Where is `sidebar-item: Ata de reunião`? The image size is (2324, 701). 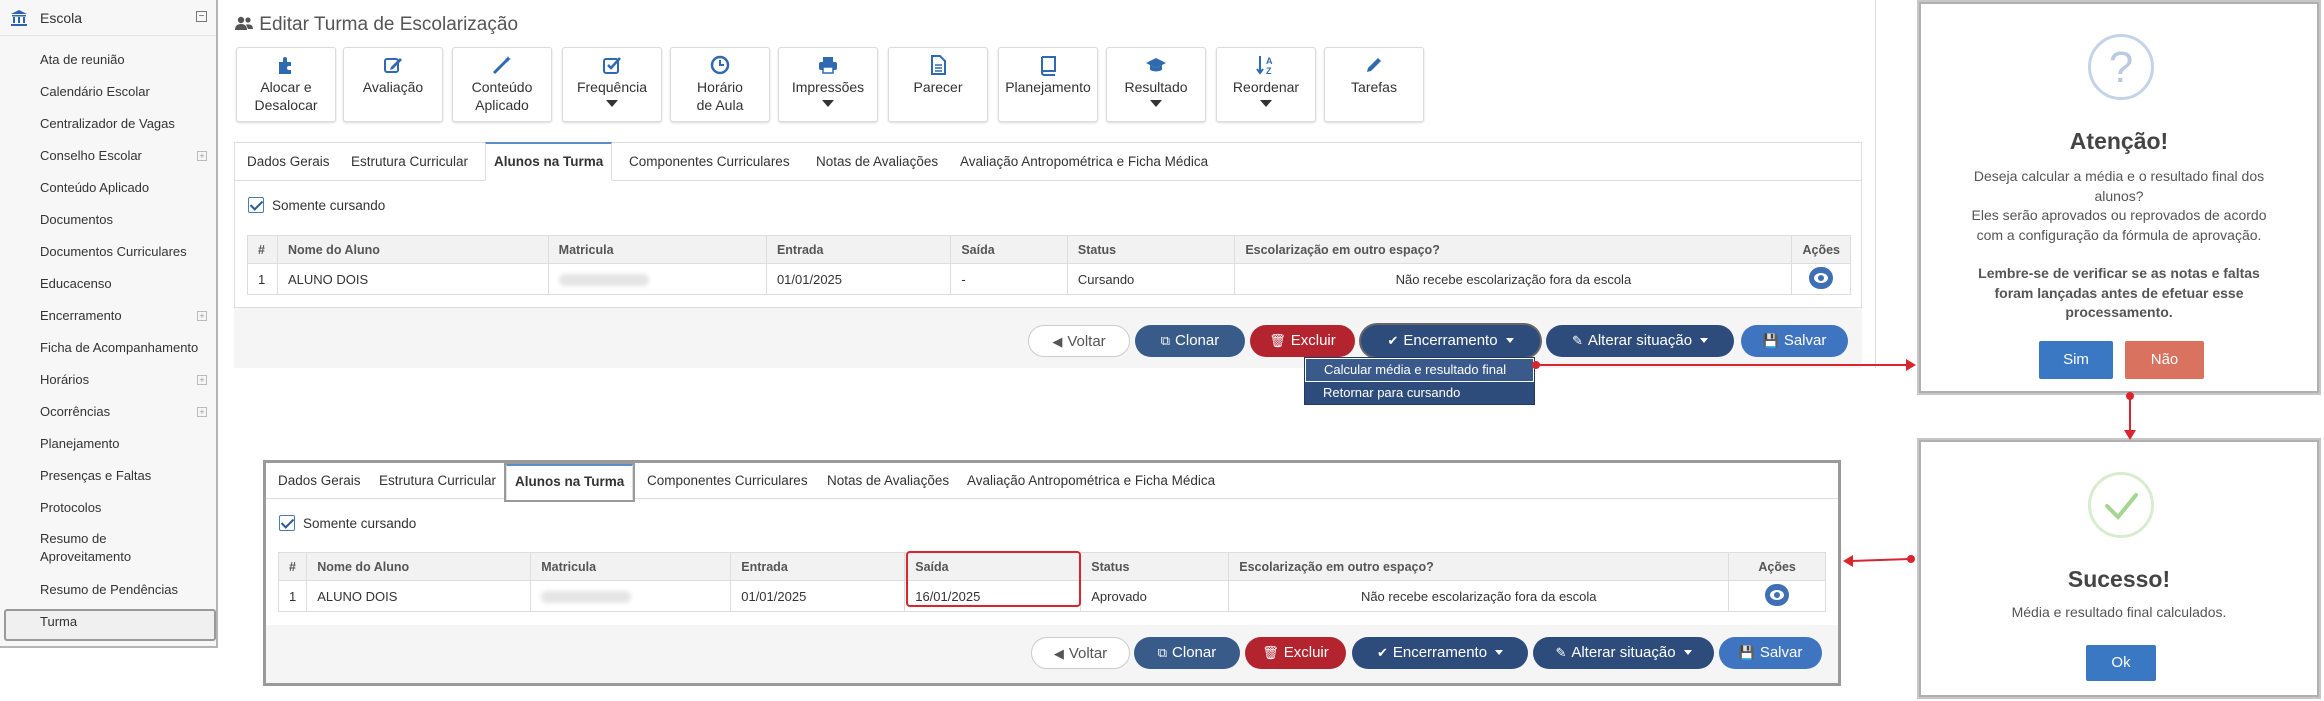
sidebar-item: Ata de reunião is located at coordinates (82, 59).